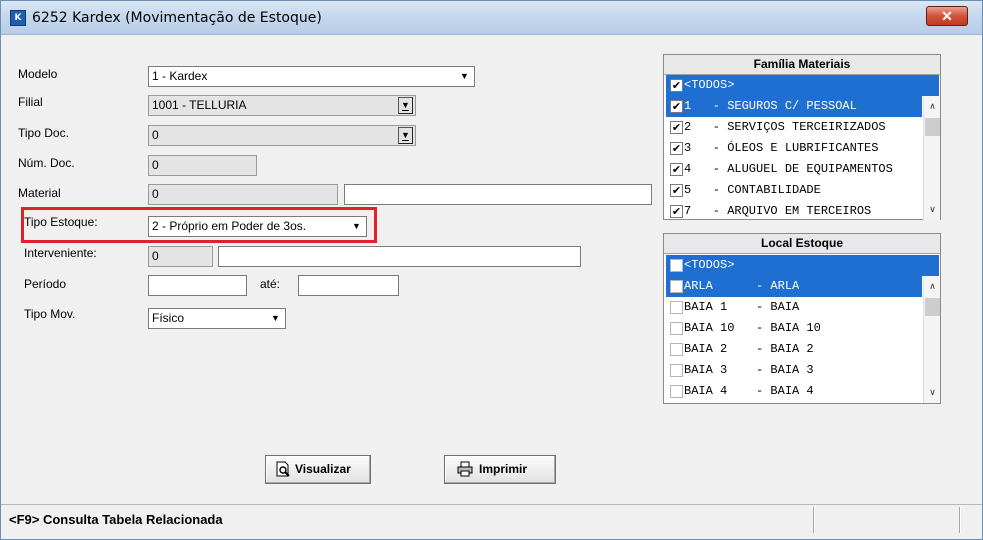  I want to click on modelo-value: 1 - Kardex, so click(180, 76).